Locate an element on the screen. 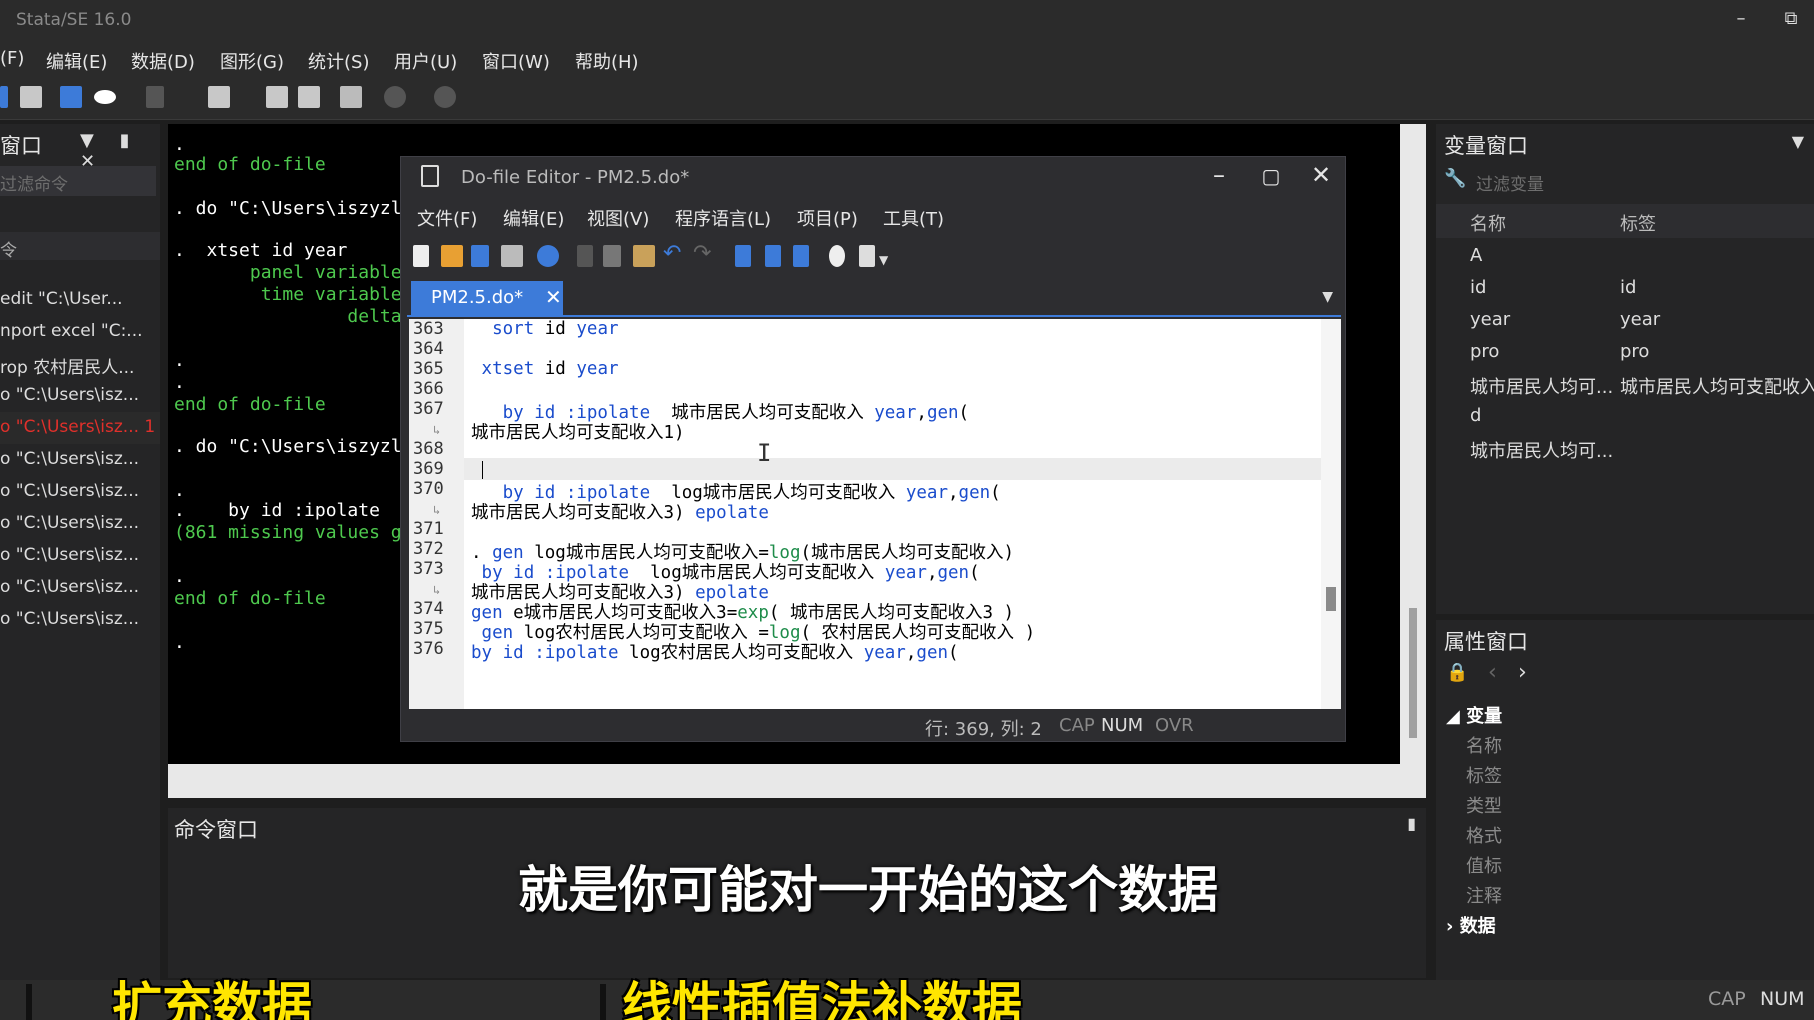 Image resolution: width=1814 pixels, height=1020 pixels. properties-group-variables: ◢ 变量 is located at coordinates (1474, 715).